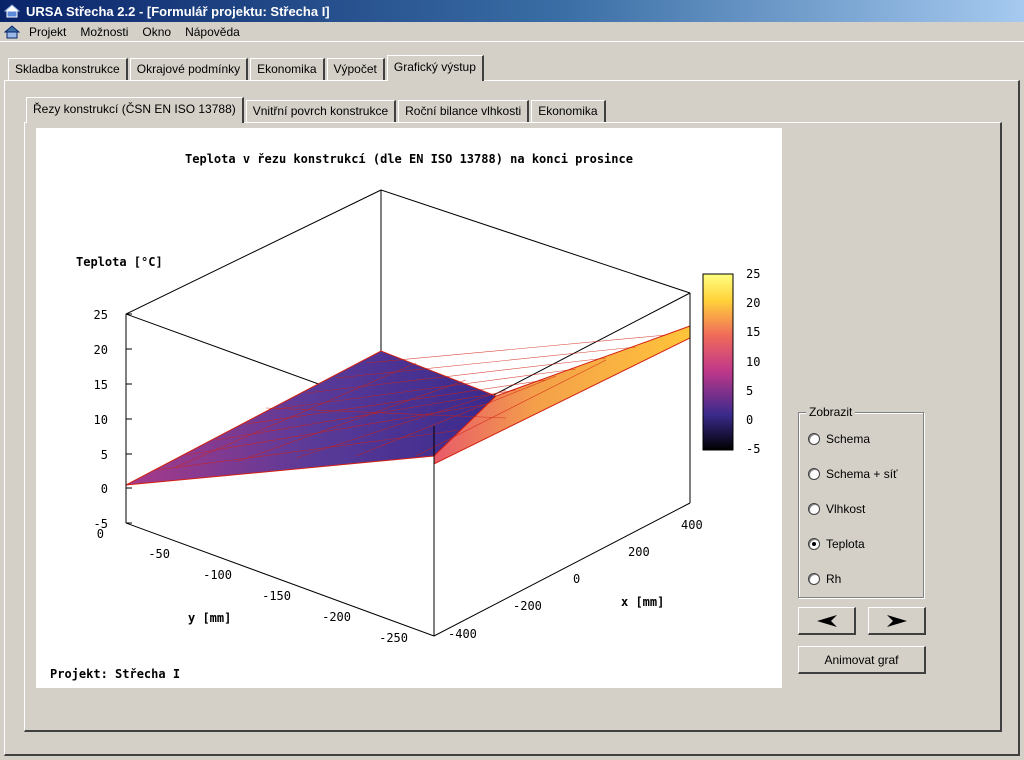 Image resolution: width=1024 pixels, height=760 pixels. Describe the element at coordinates (753, 449) in the screenshot. I see `colorbar-tick: -5` at that location.